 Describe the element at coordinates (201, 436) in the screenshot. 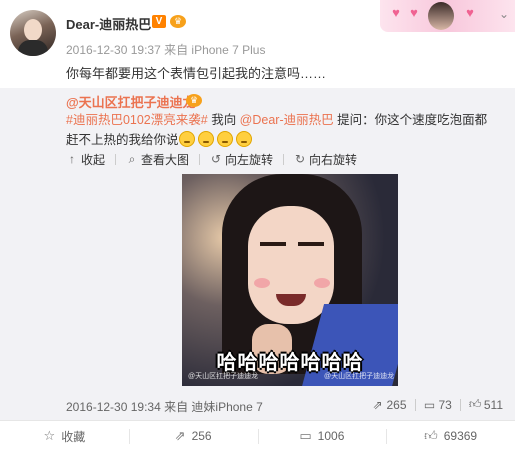

I see `repost-count: 256` at that location.